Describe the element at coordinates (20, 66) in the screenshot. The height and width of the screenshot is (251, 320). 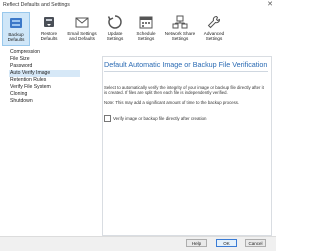
I see `sidebar-item-password: Password` at that location.